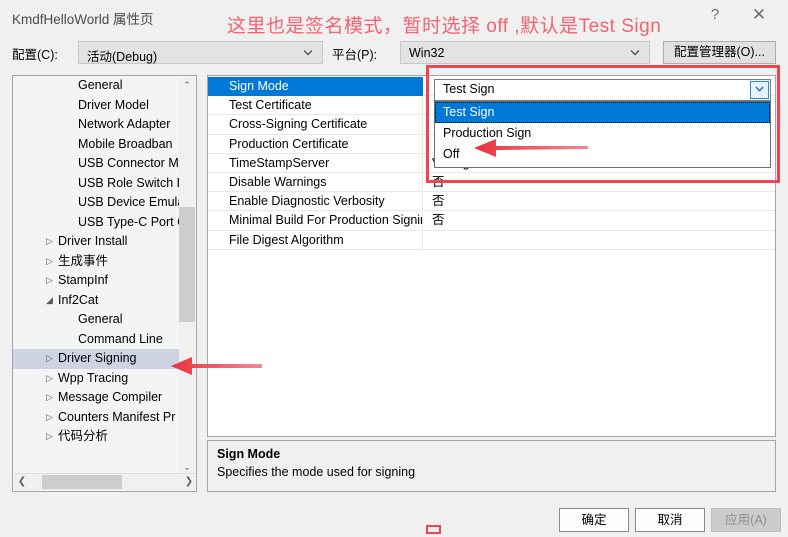  What do you see at coordinates (83, 280) in the screenshot?
I see `sidebar-item-label: StampInf` at bounding box center [83, 280].